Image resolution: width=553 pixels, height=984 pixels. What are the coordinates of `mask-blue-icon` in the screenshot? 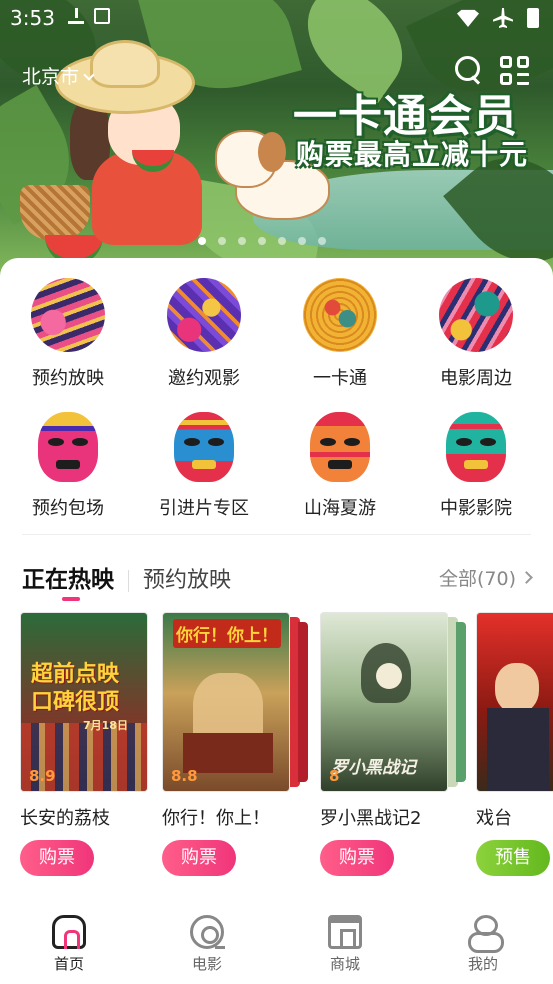 It's located at (204, 447).